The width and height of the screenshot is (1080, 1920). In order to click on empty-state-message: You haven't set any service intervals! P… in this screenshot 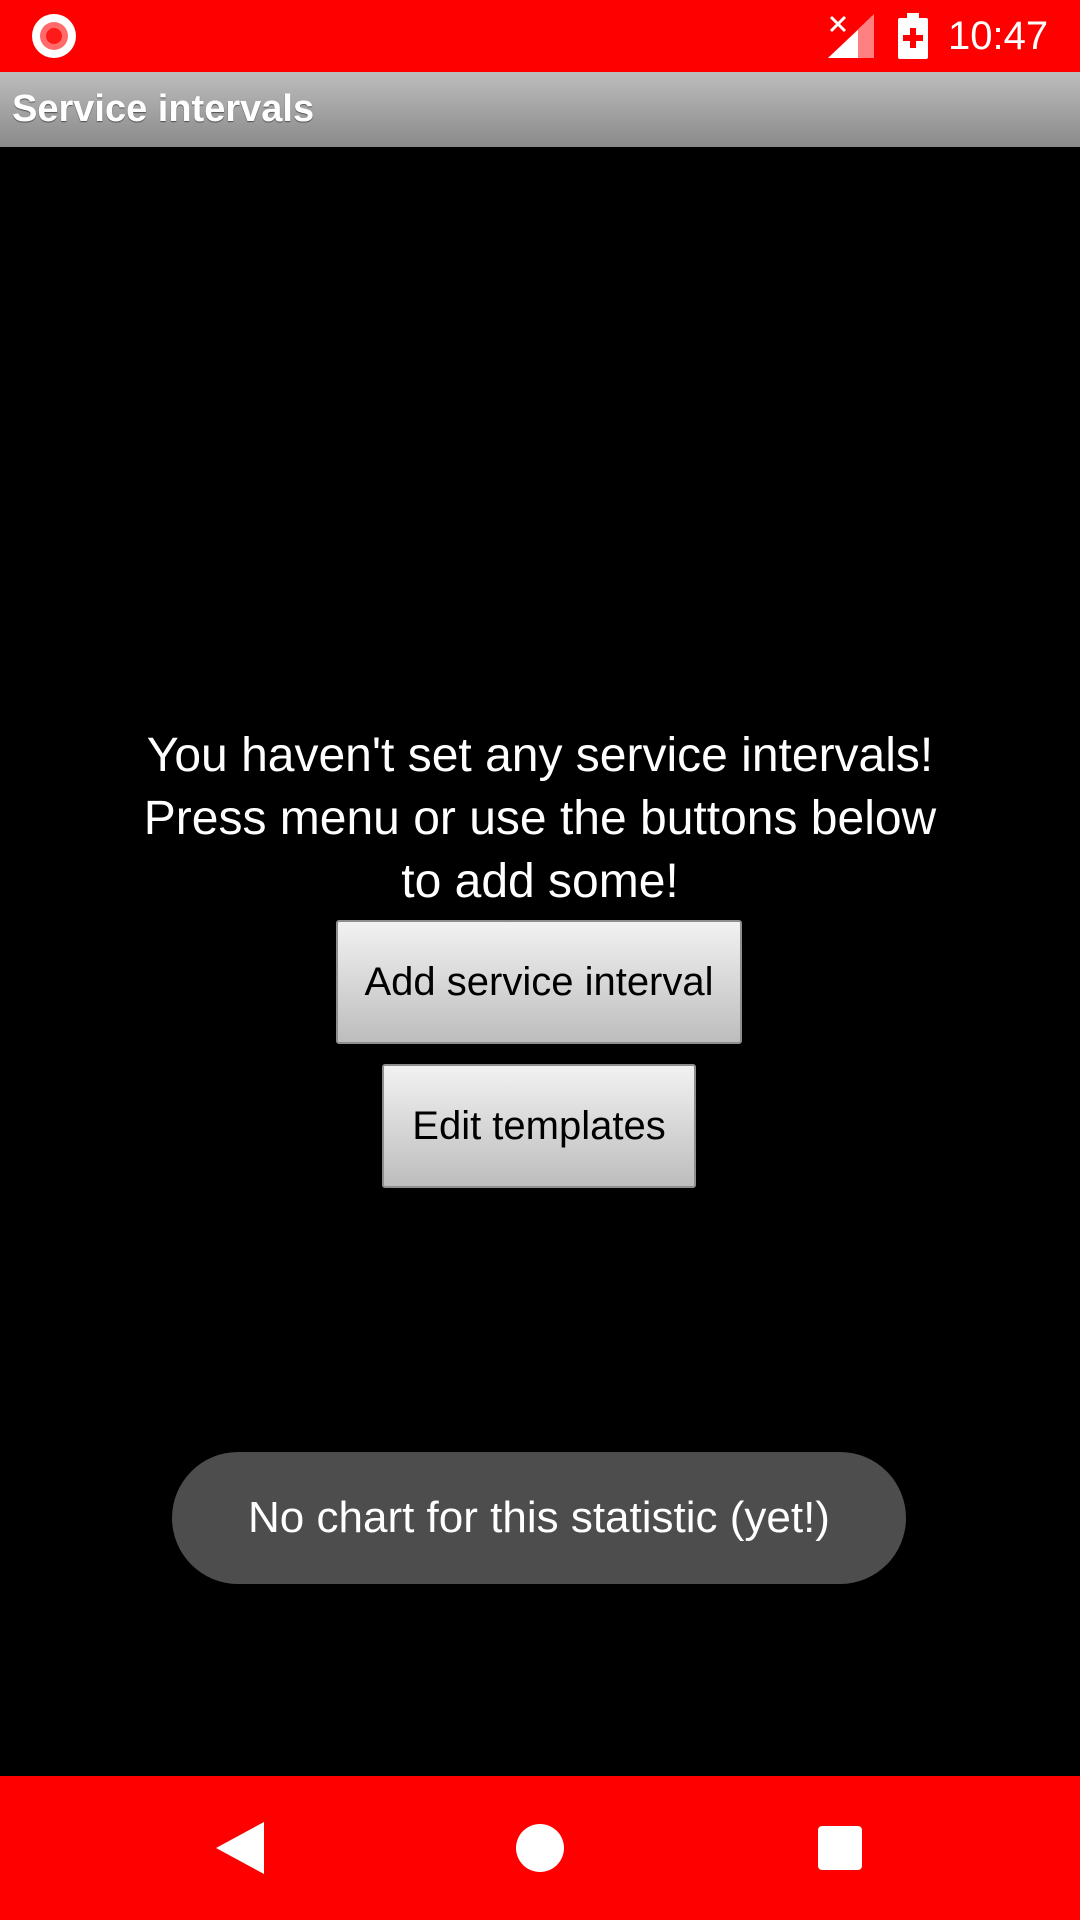, I will do `click(540, 818)`.